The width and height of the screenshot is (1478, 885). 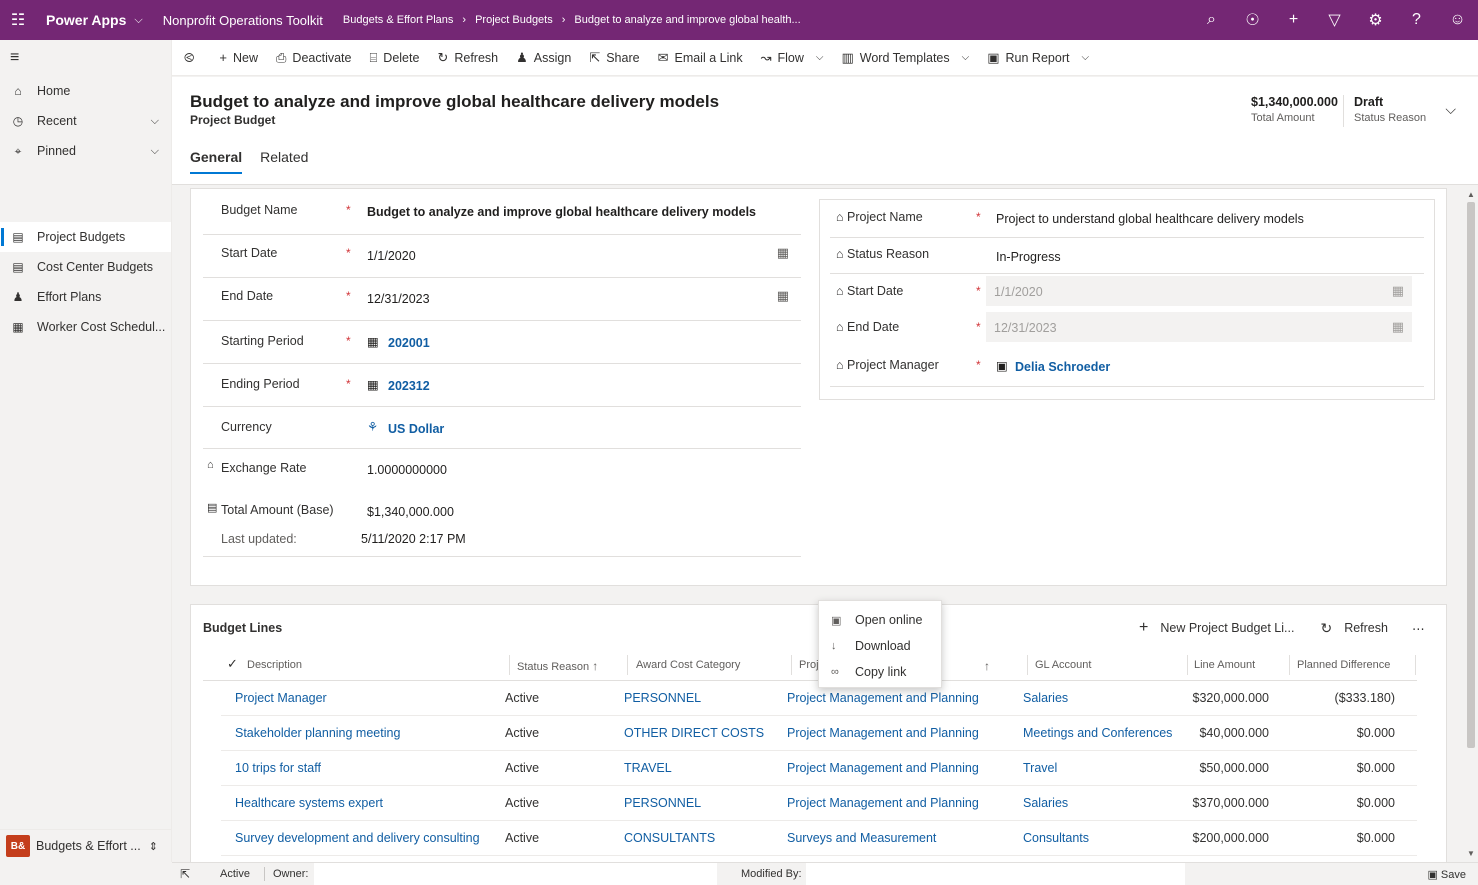 I want to click on column-header-status: Status Reason ↑, so click(x=557, y=666).